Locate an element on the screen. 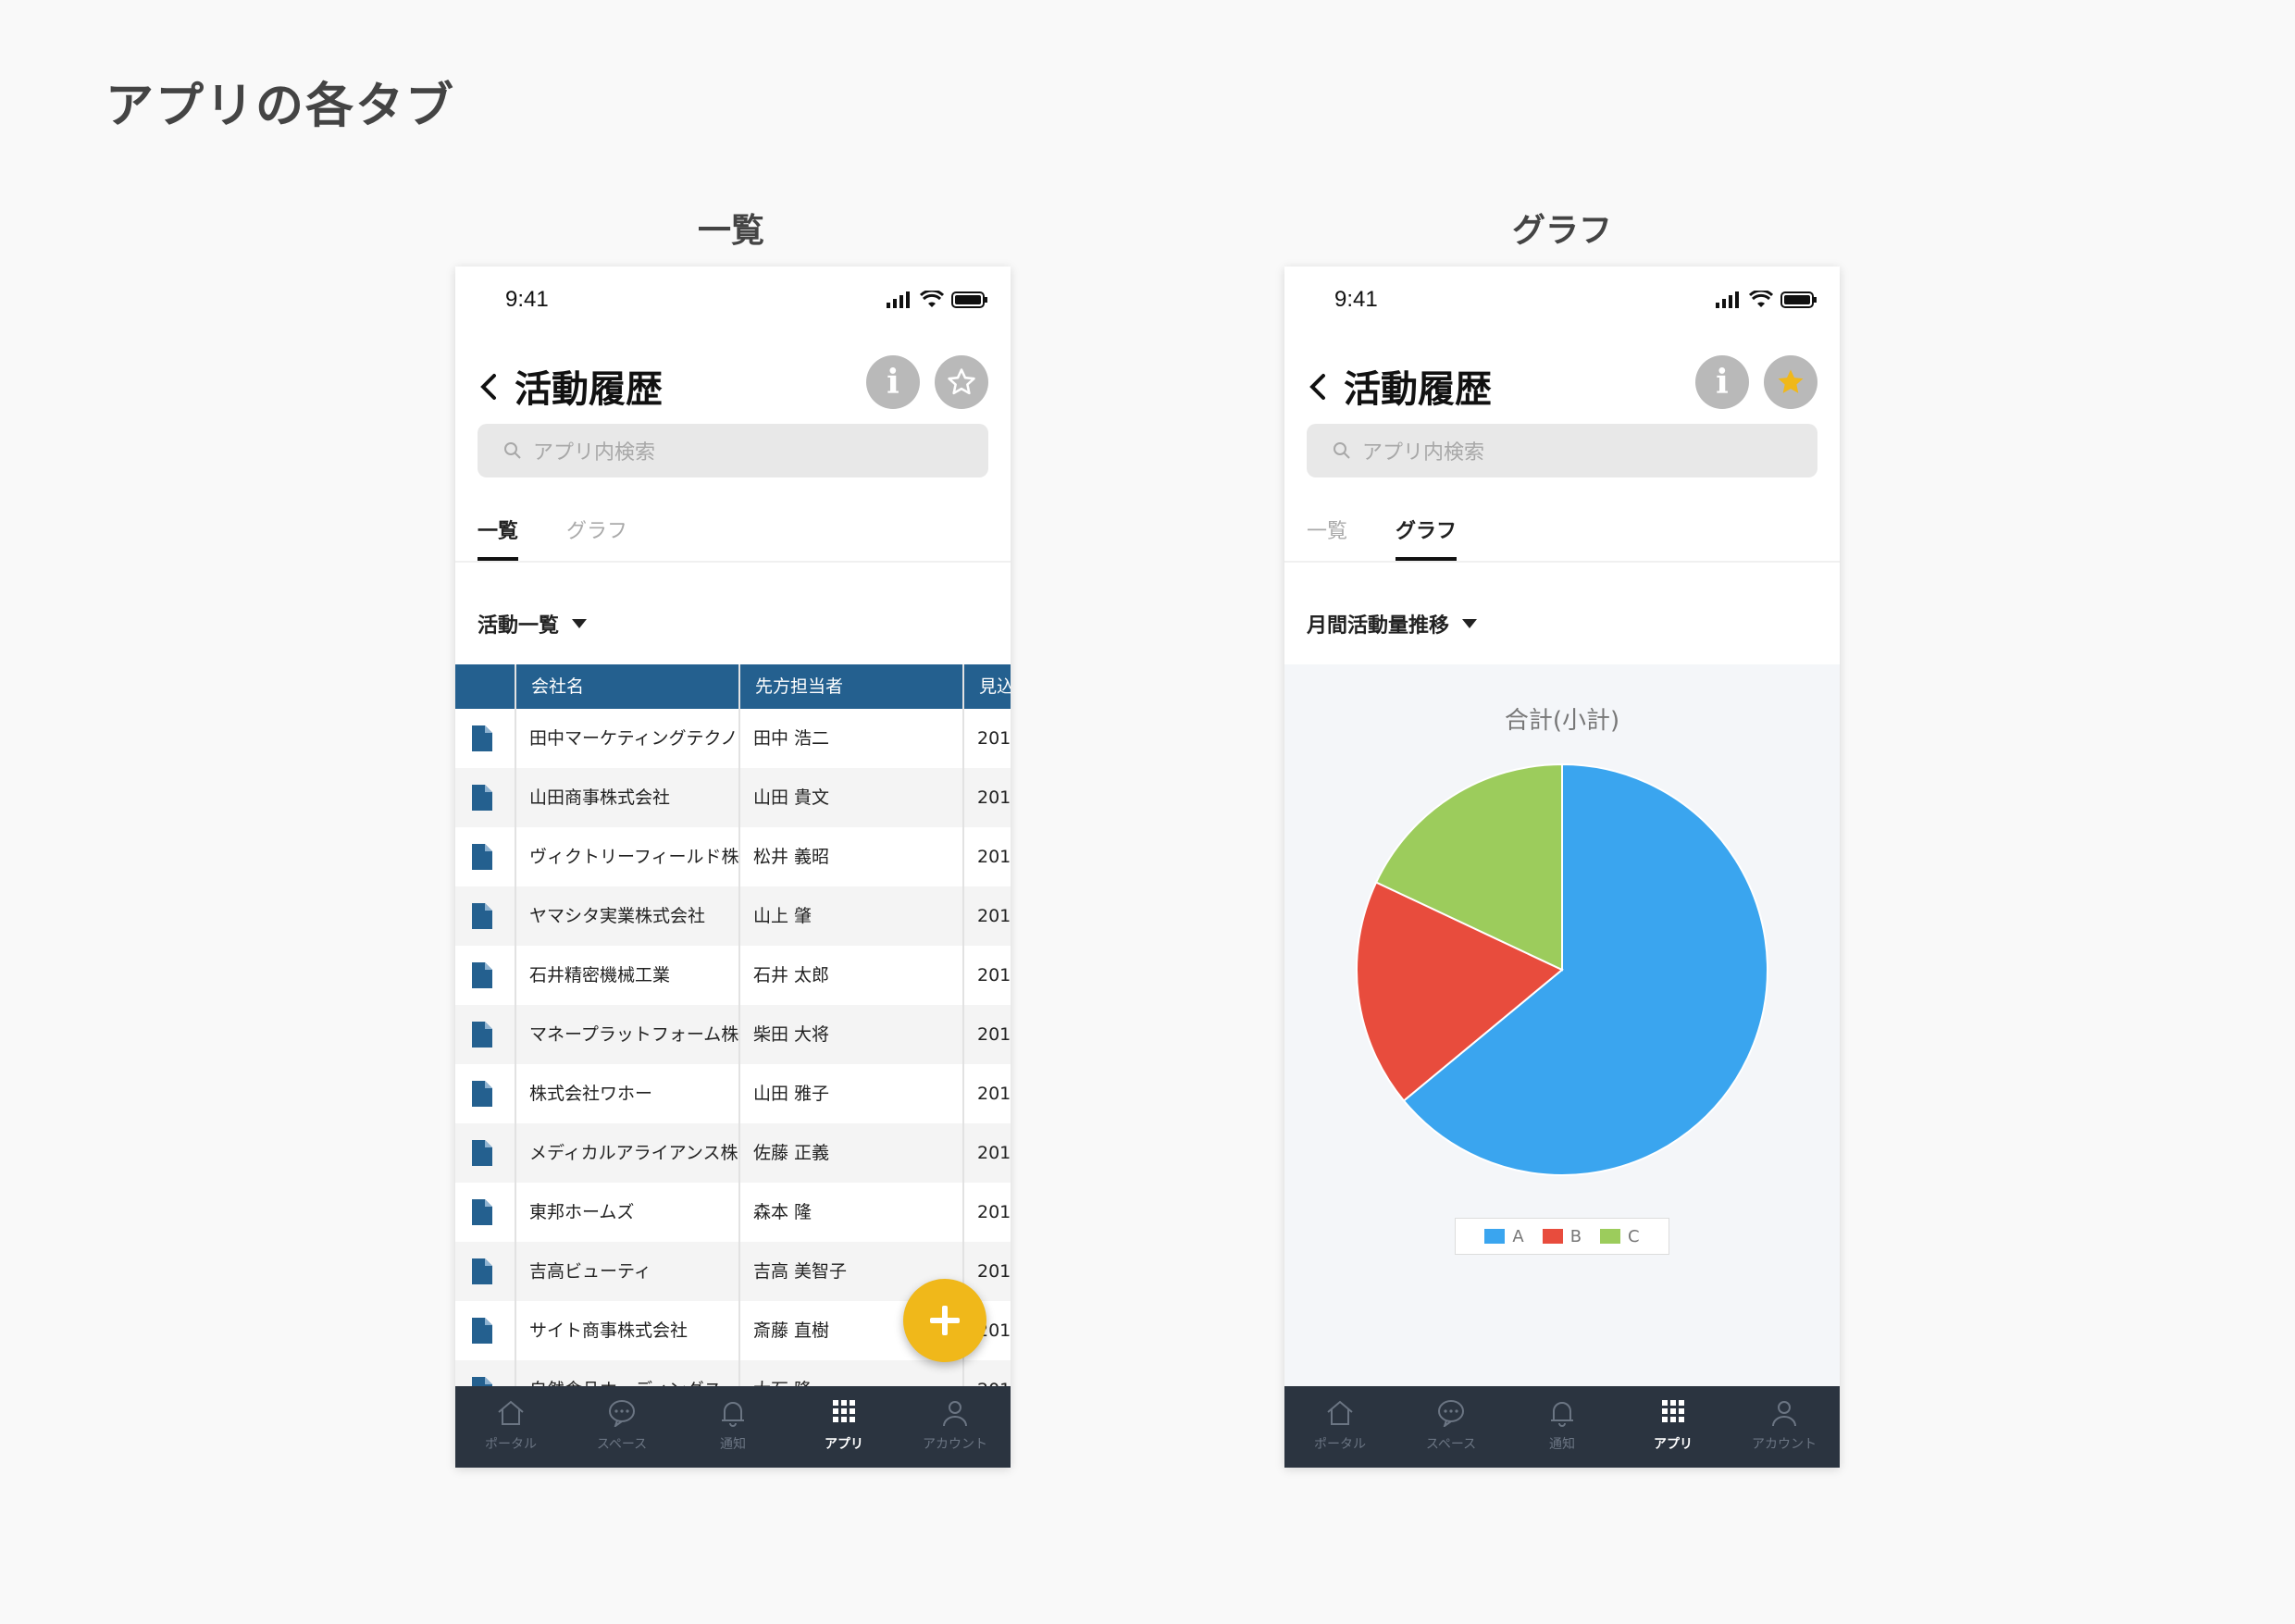  cell-company: 田中マーケティングテクノ is located at coordinates (633, 738).